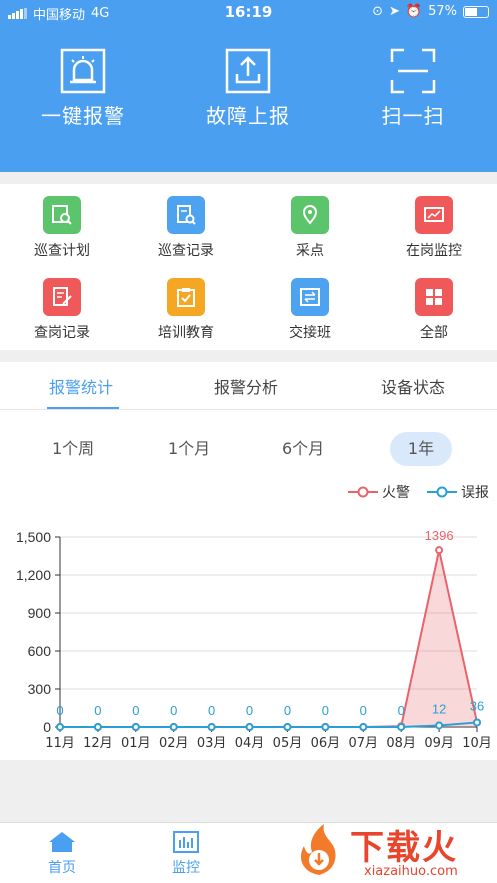  I want to click on patrol-record-button: 巡查记录, so click(186, 228).